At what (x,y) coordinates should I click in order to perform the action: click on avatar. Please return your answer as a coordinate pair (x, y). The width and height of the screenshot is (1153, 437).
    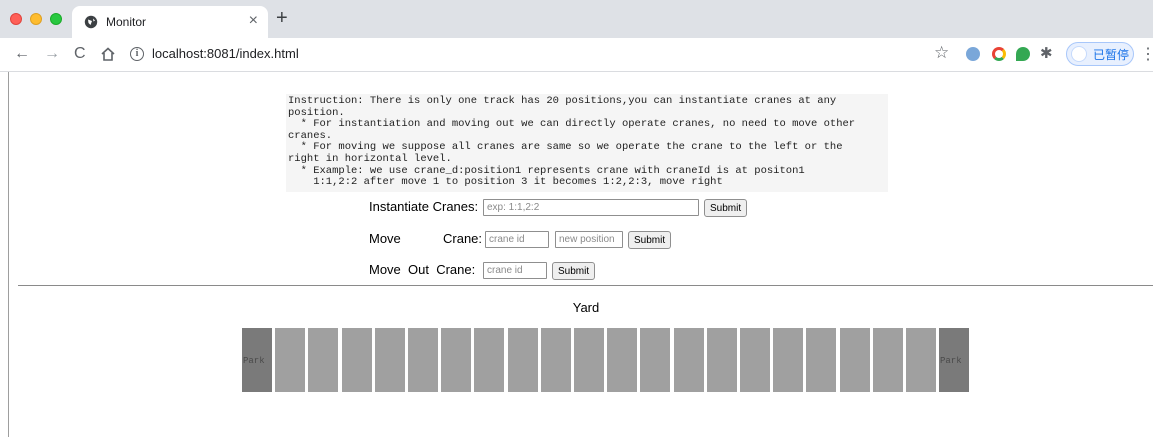
    Looking at the image, I should click on (1079, 54).